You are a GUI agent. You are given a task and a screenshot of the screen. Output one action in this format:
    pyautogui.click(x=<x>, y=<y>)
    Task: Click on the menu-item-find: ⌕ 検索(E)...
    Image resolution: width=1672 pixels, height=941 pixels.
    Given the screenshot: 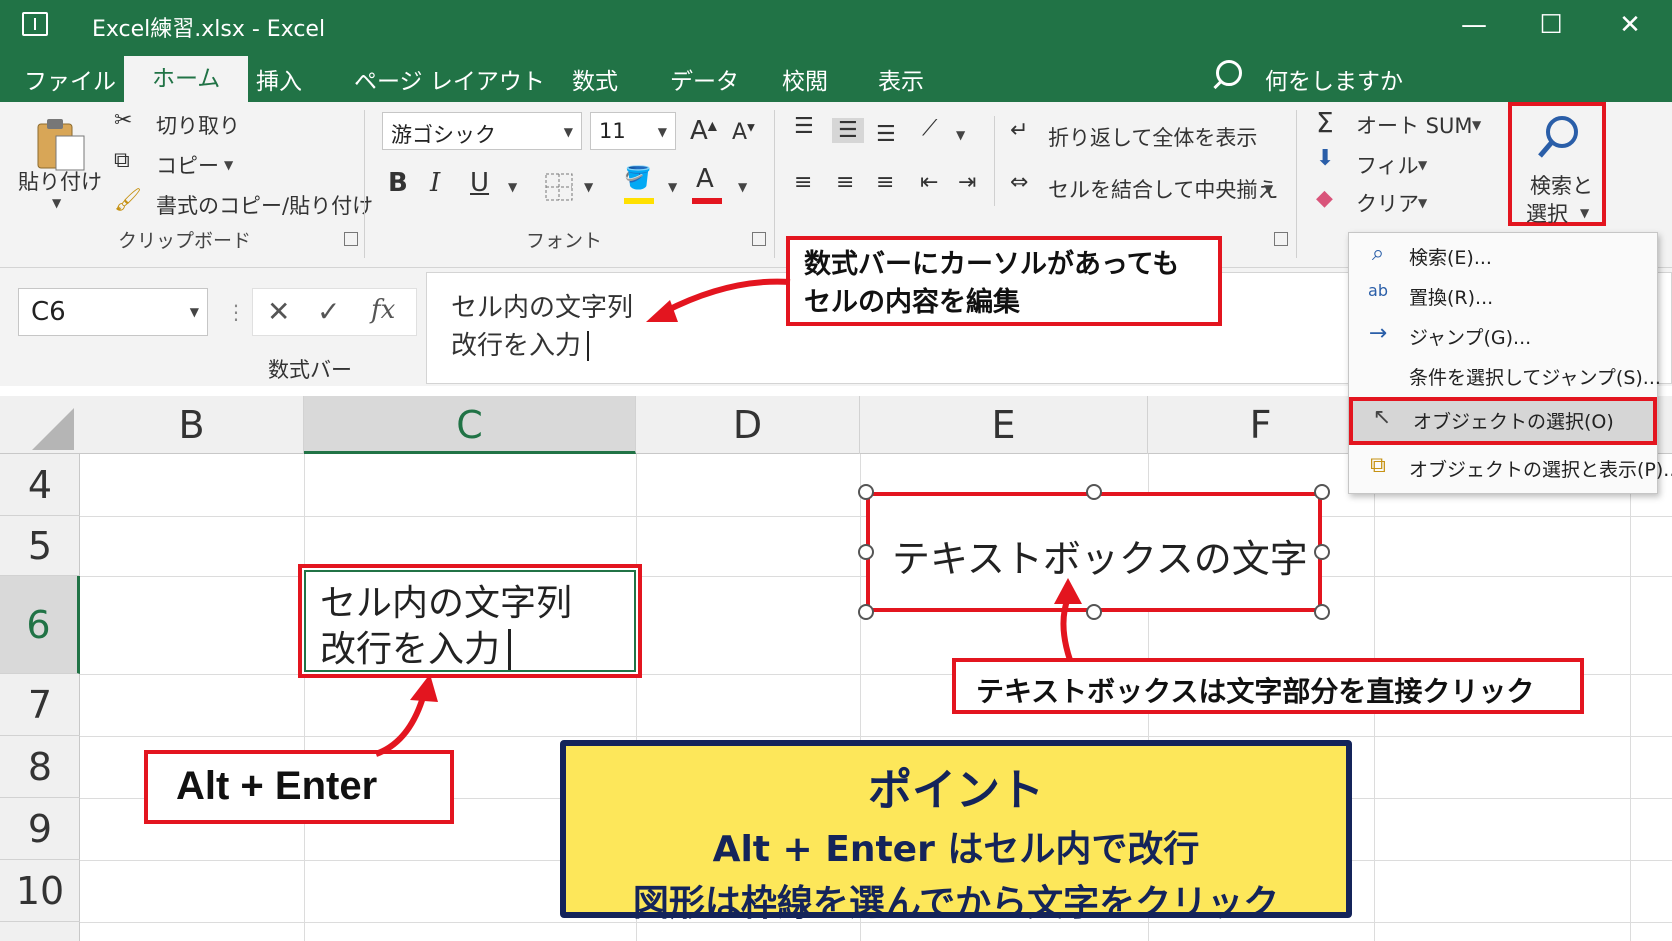 What is the action you would take?
    pyautogui.click(x=1503, y=255)
    